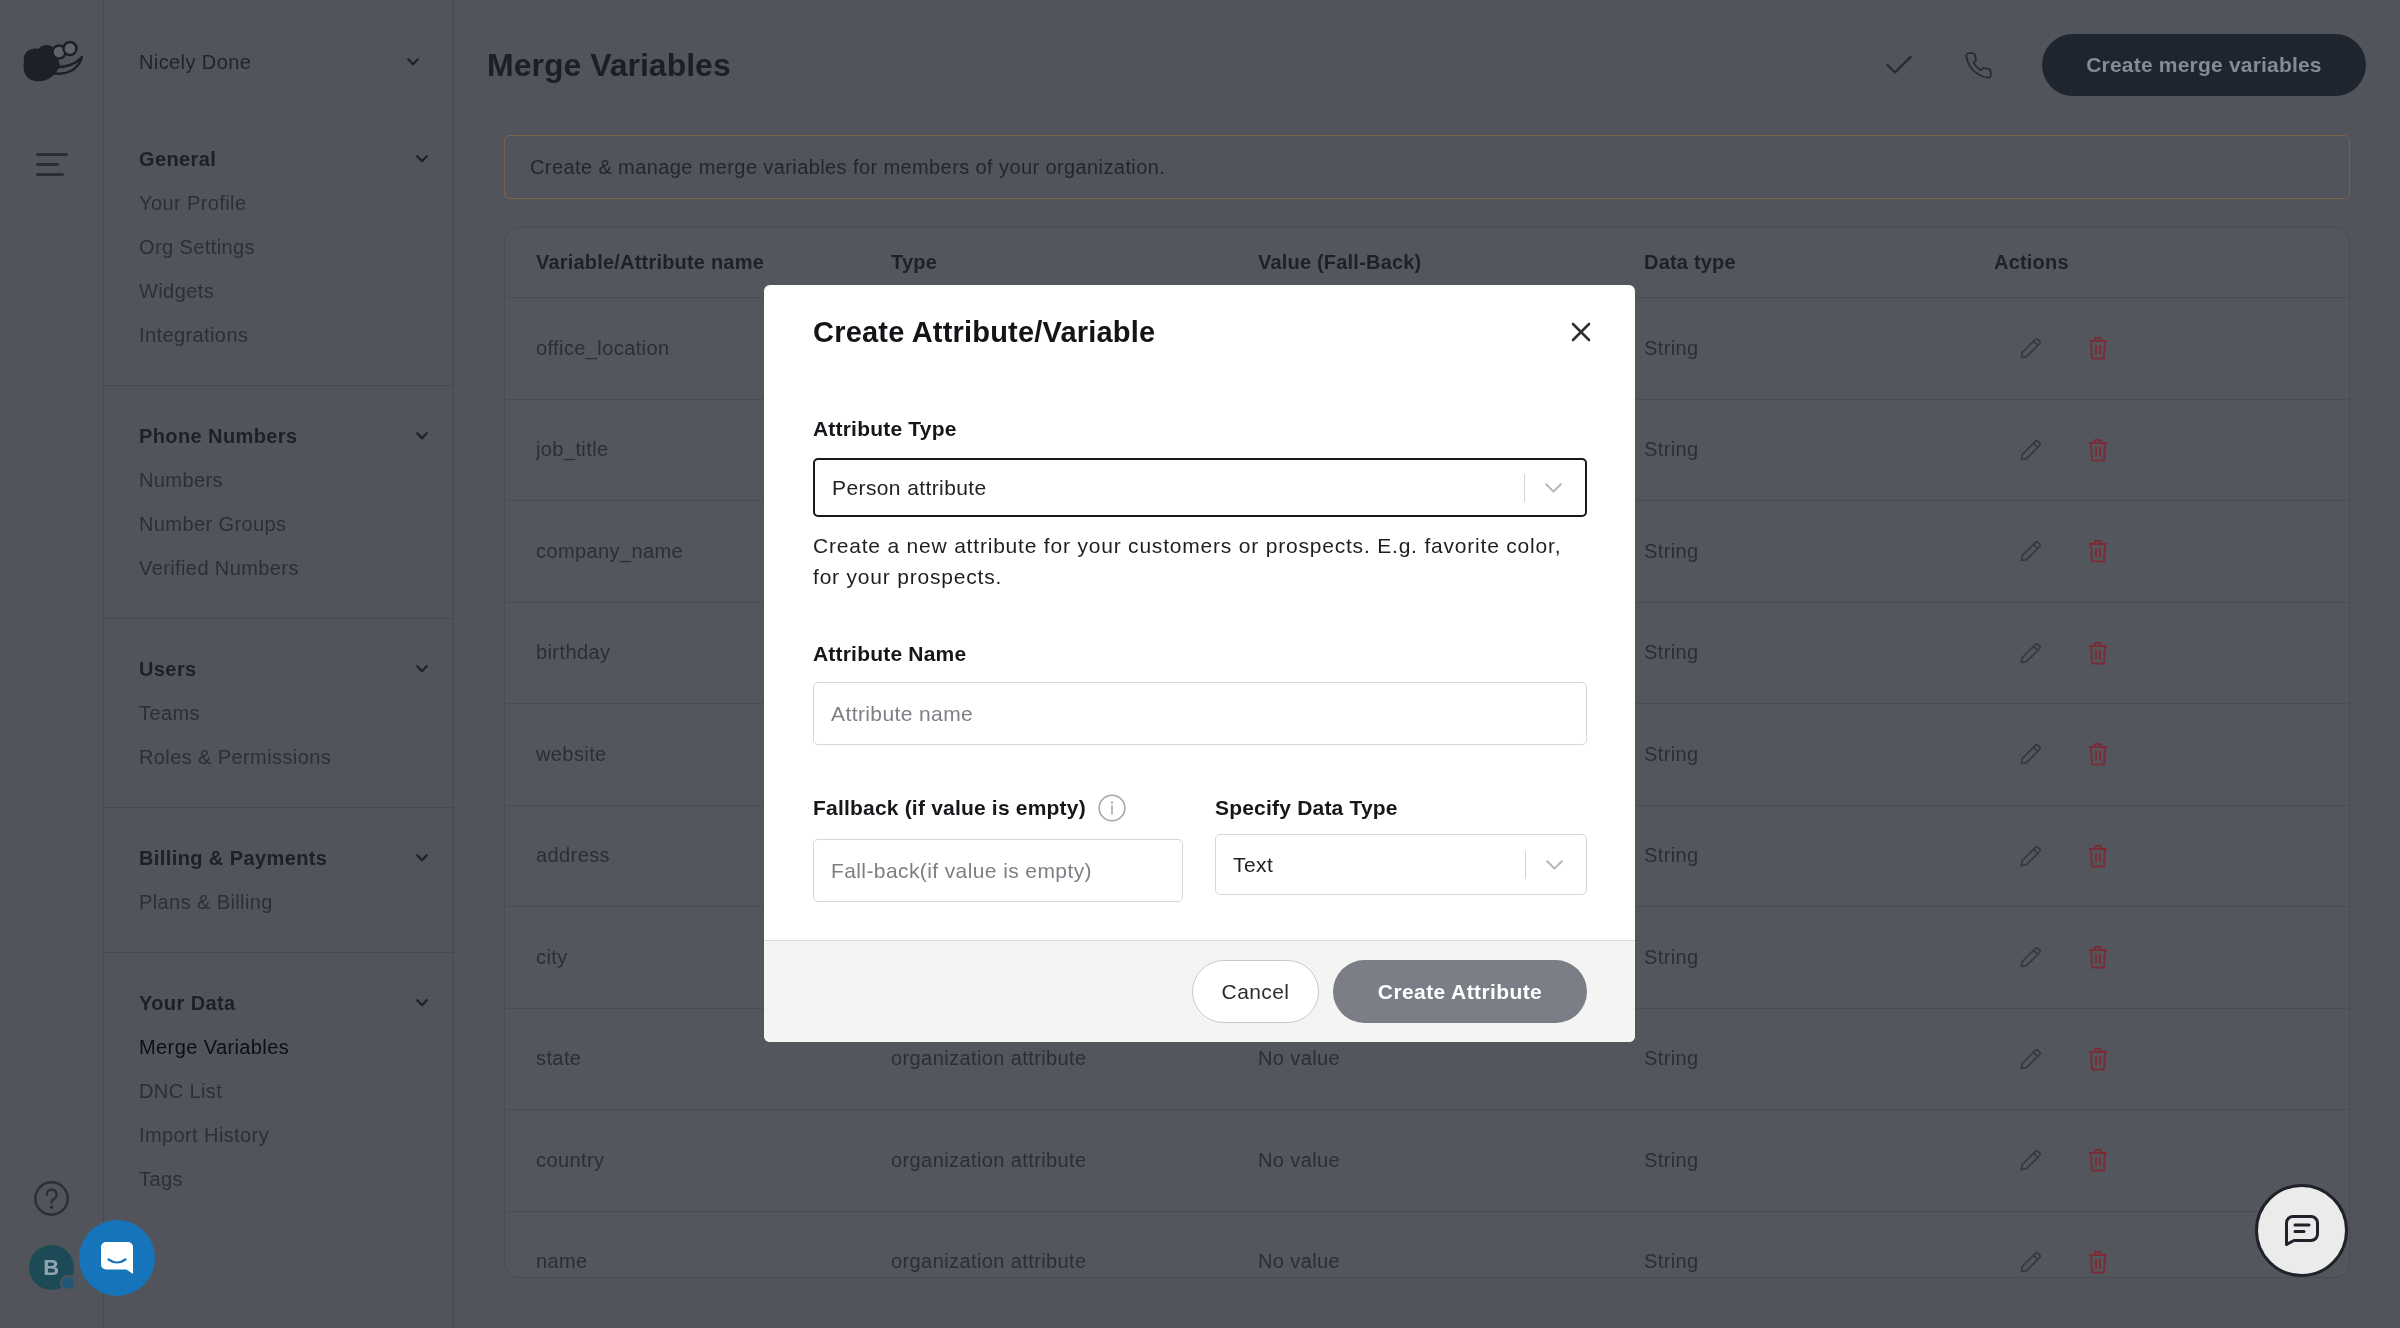 The width and height of the screenshot is (2400, 1328). What do you see at coordinates (998, 870) in the screenshot?
I see `text-input-field: Fall-back(if value is empty)` at bounding box center [998, 870].